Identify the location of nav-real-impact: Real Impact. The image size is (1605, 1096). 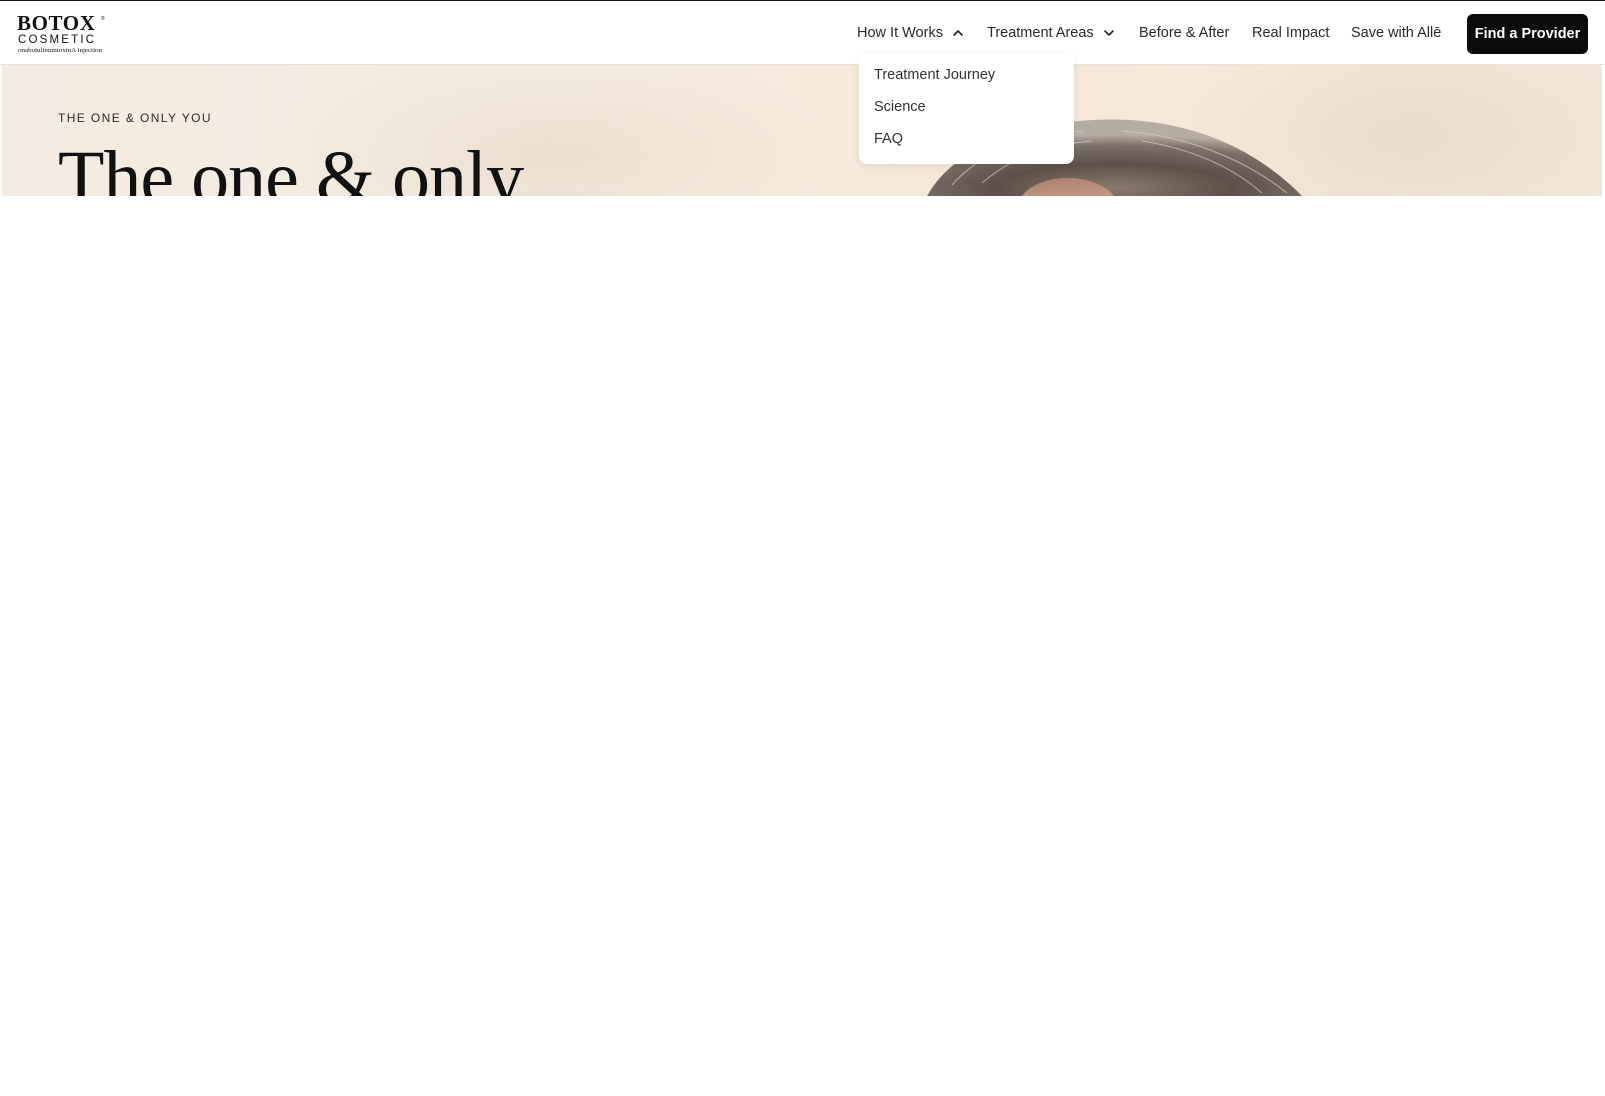
(1290, 32).